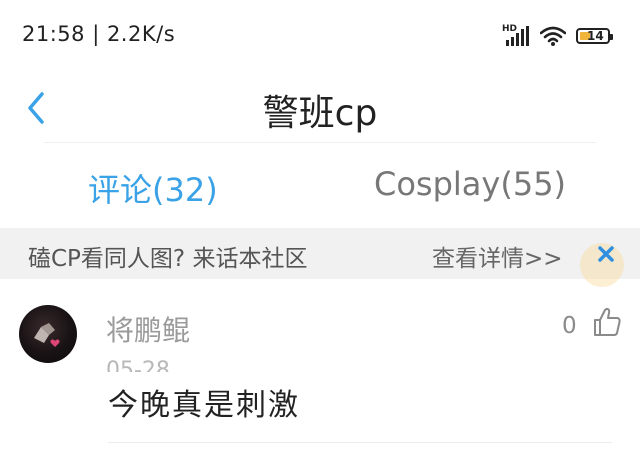  I want to click on avatar, so click(48, 334).